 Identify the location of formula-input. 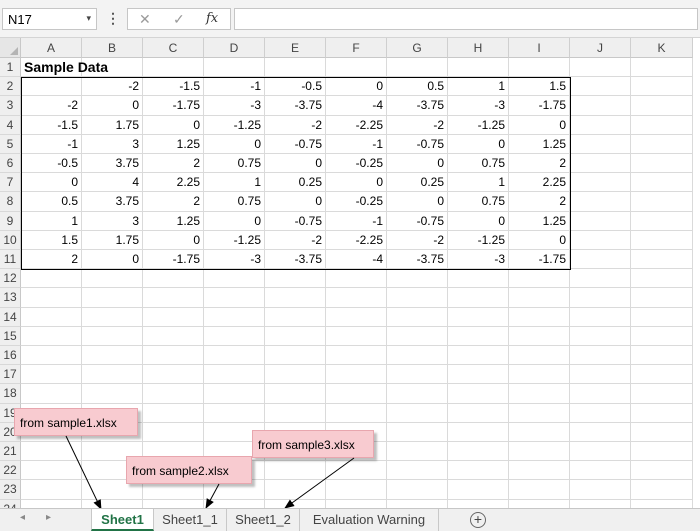
(466, 19).